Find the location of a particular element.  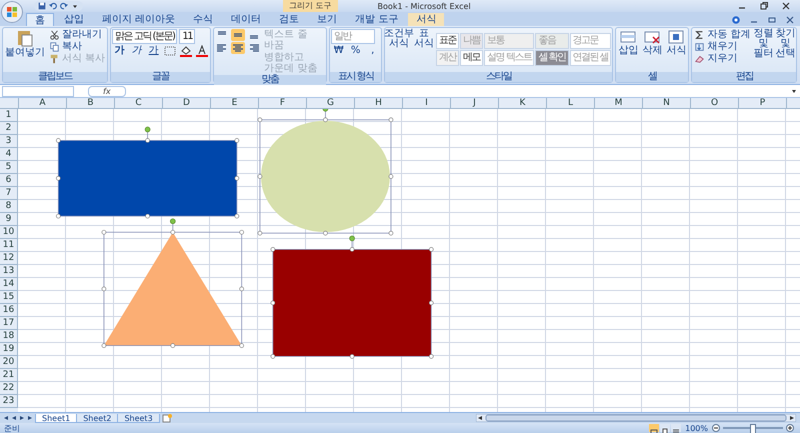

zoom-out-icon is located at coordinates (716, 428).